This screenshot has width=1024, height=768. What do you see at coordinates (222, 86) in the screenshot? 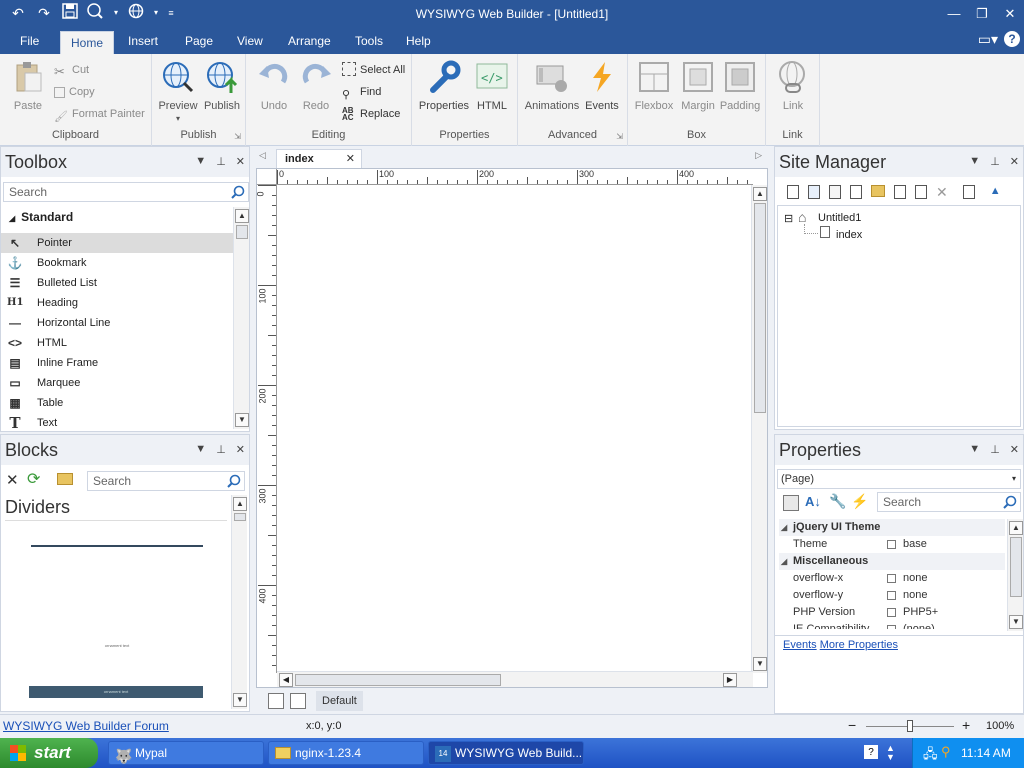
I see `publish-button: Publish` at bounding box center [222, 86].